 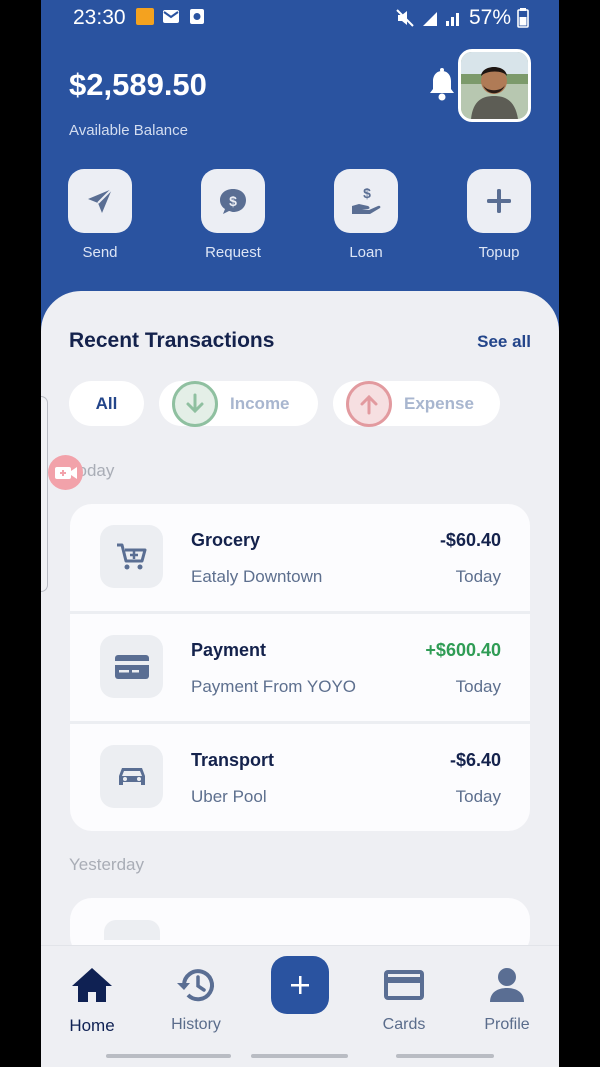 What do you see at coordinates (257, 576) in the screenshot?
I see `transaction-description: Eataly Downtown` at bounding box center [257, 576].